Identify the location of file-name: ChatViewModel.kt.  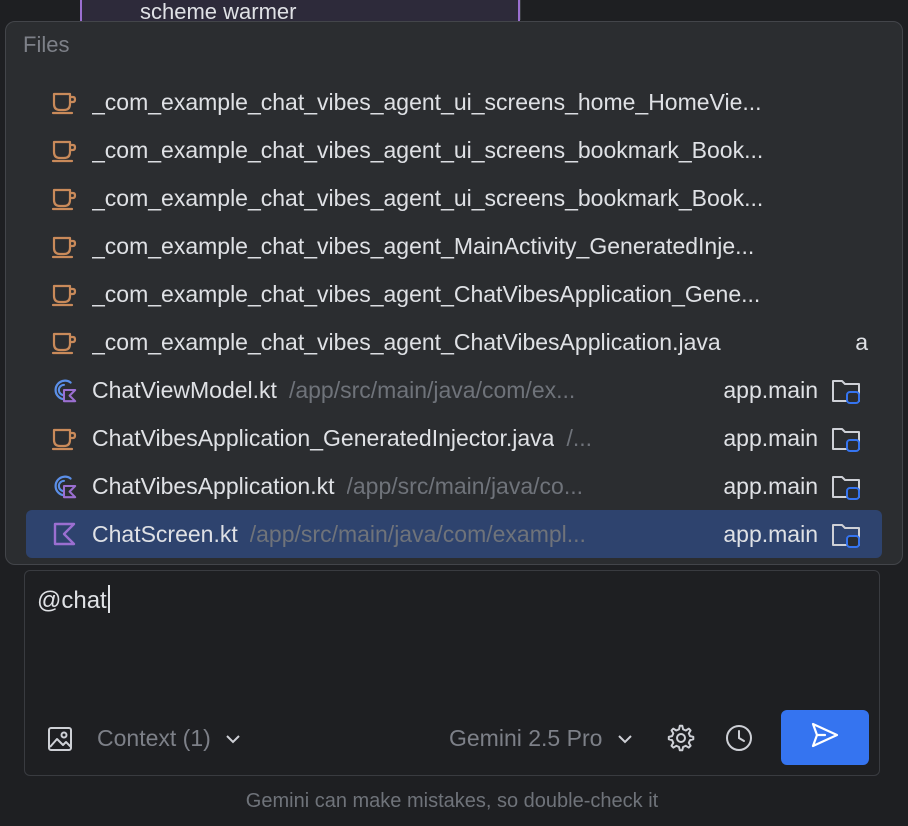
(184, 389).